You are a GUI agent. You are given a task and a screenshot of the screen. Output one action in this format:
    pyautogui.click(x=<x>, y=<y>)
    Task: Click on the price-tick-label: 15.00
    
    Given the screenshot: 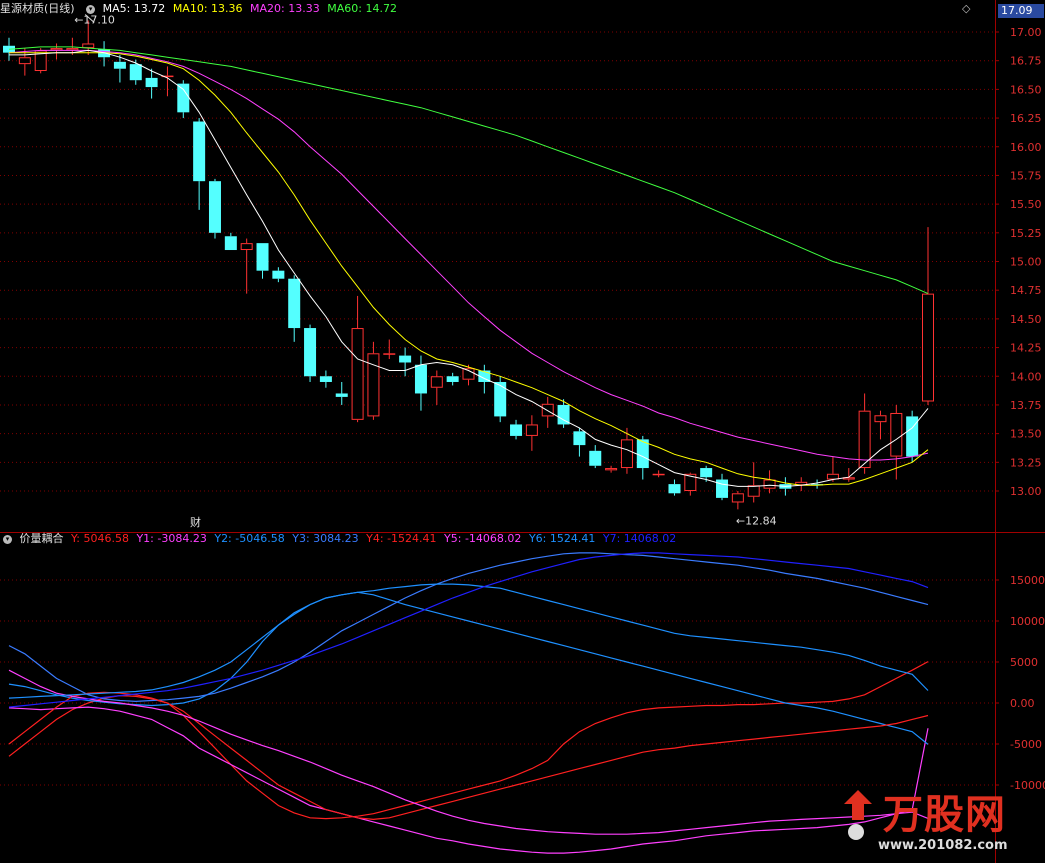 What is the action you would take?
    pyautogui.click(x=1026, y=262)
    